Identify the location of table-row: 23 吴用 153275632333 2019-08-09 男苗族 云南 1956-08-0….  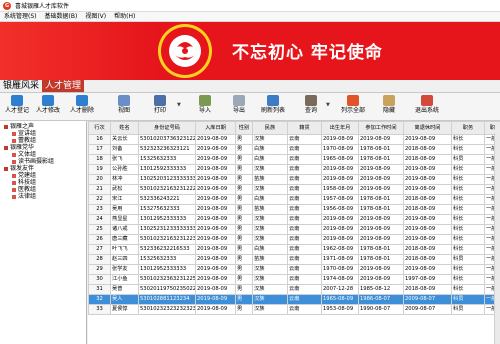
(294, 209).